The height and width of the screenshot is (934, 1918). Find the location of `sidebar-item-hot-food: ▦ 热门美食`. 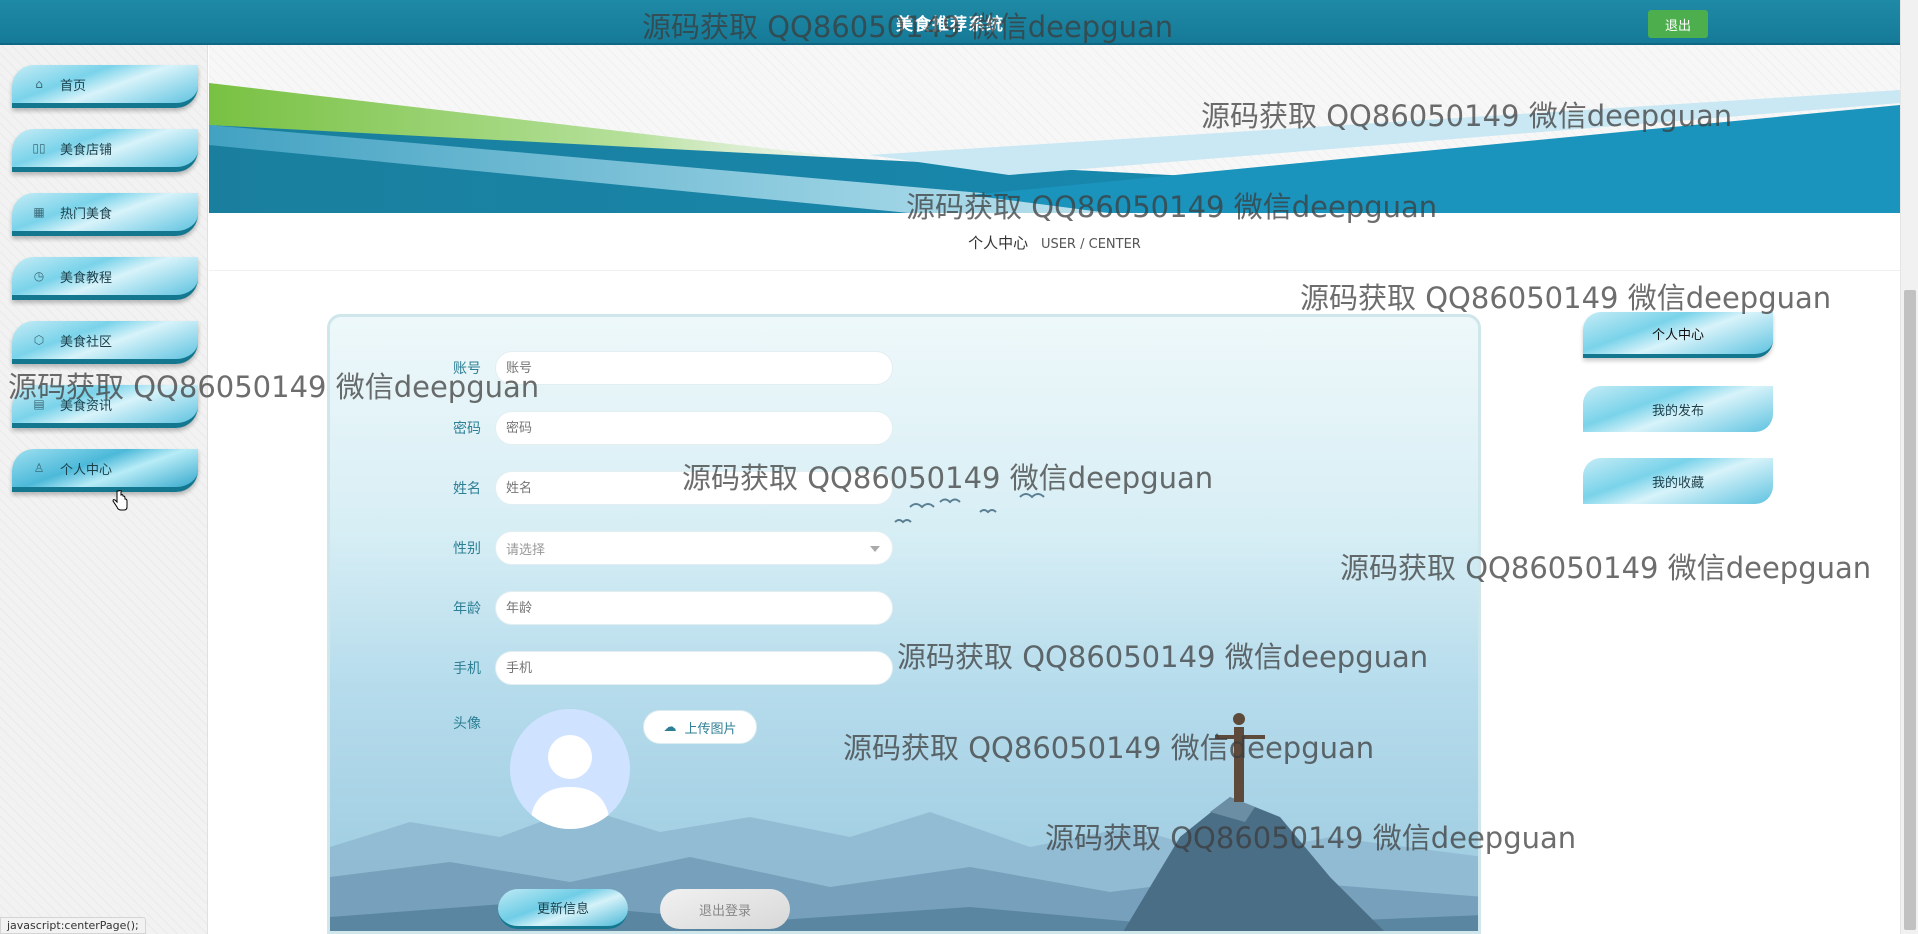

sidebar-item-hot-food: ▦ 热门美食 is located at coordinates (105, 214).